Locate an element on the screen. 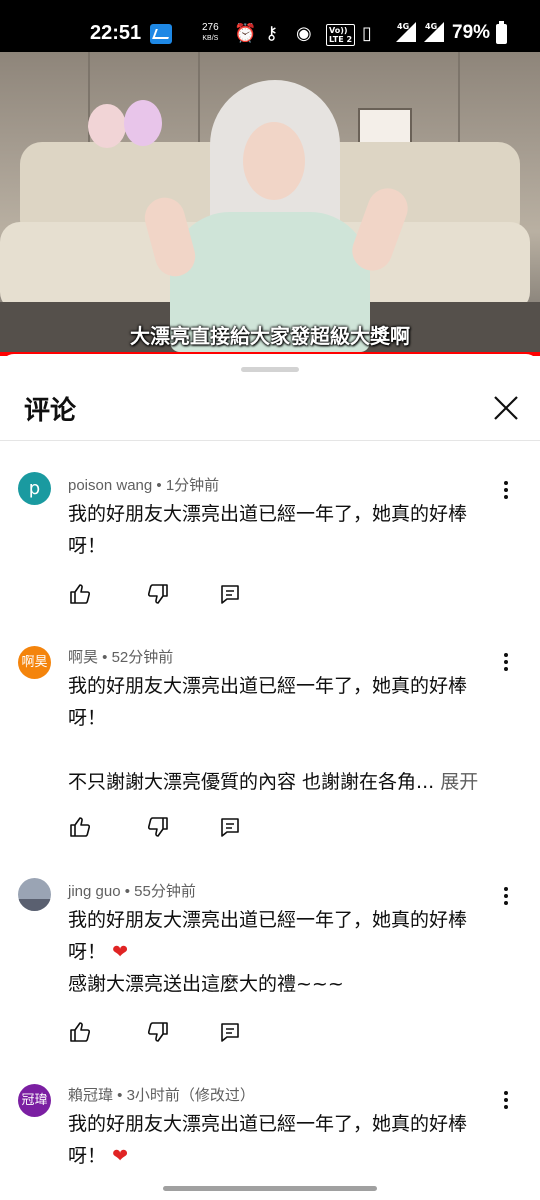 This screenshot has width=540, height=1200. volte-line1: Vo)) is located at coordinates (338, 30).